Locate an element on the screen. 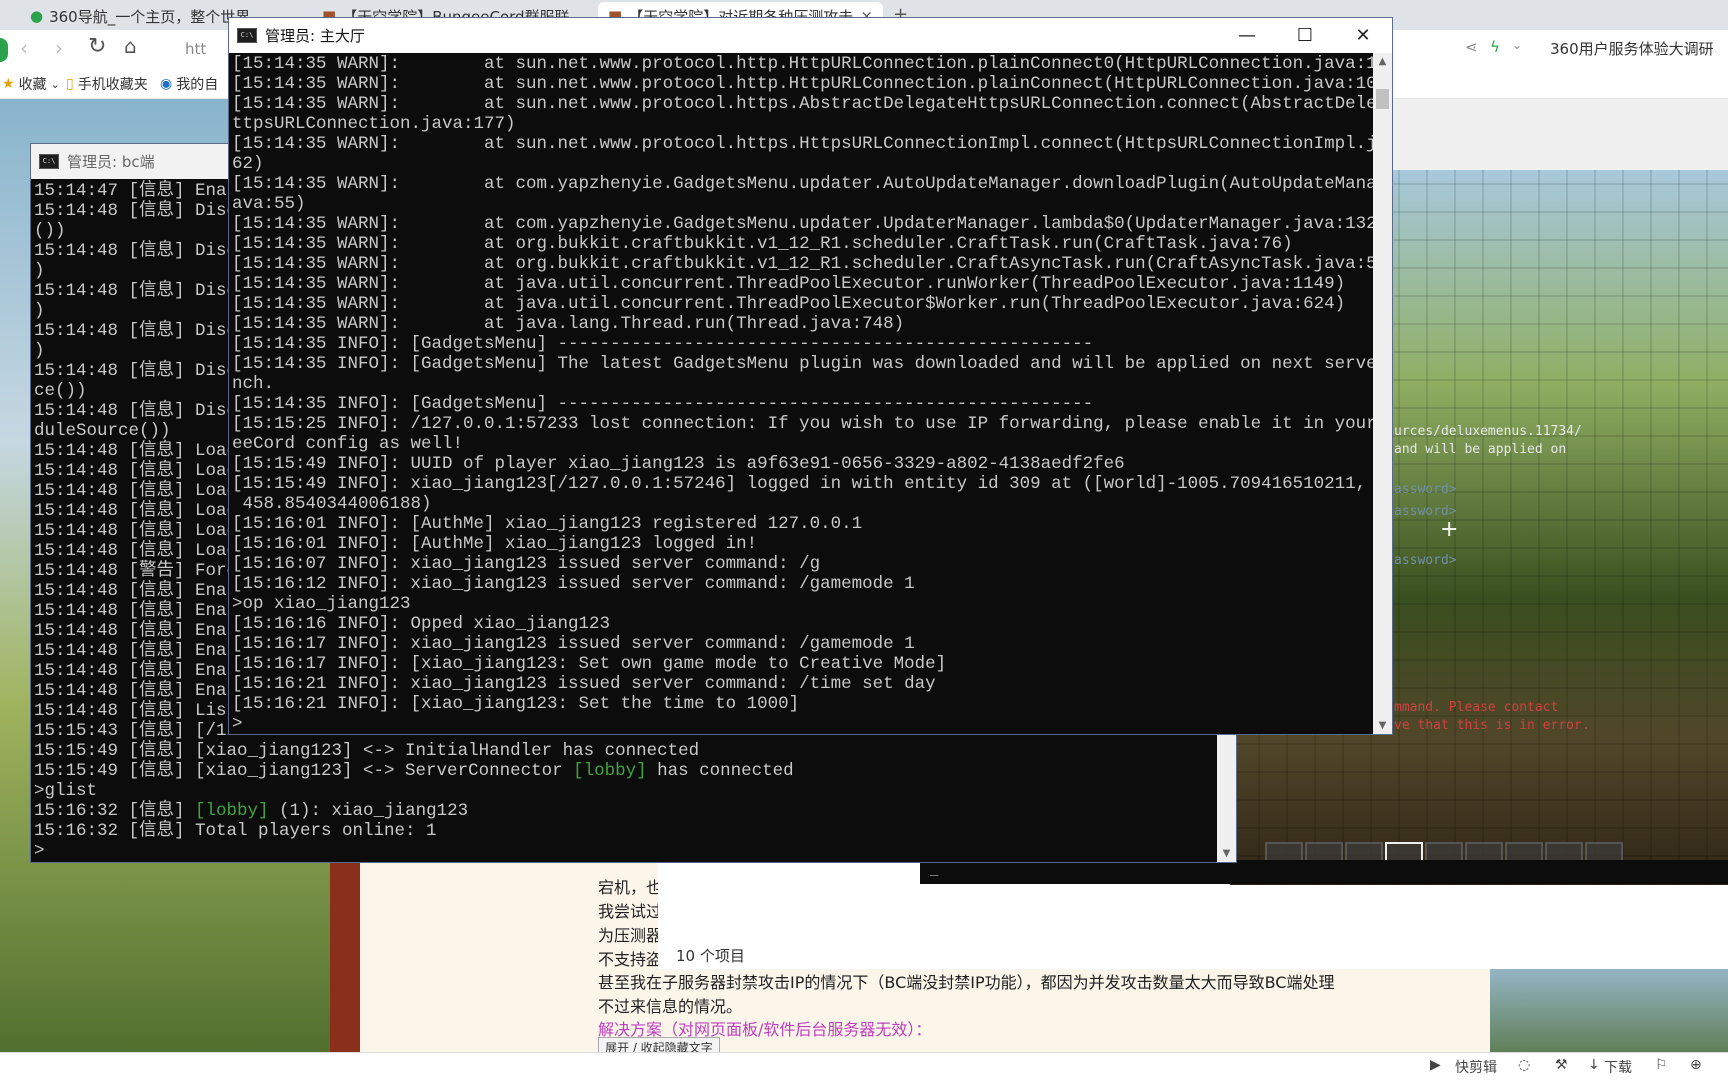 This screenshot has height=1081, width=1728. share-icon: ⋖ is located at coordinates (1471, 47).